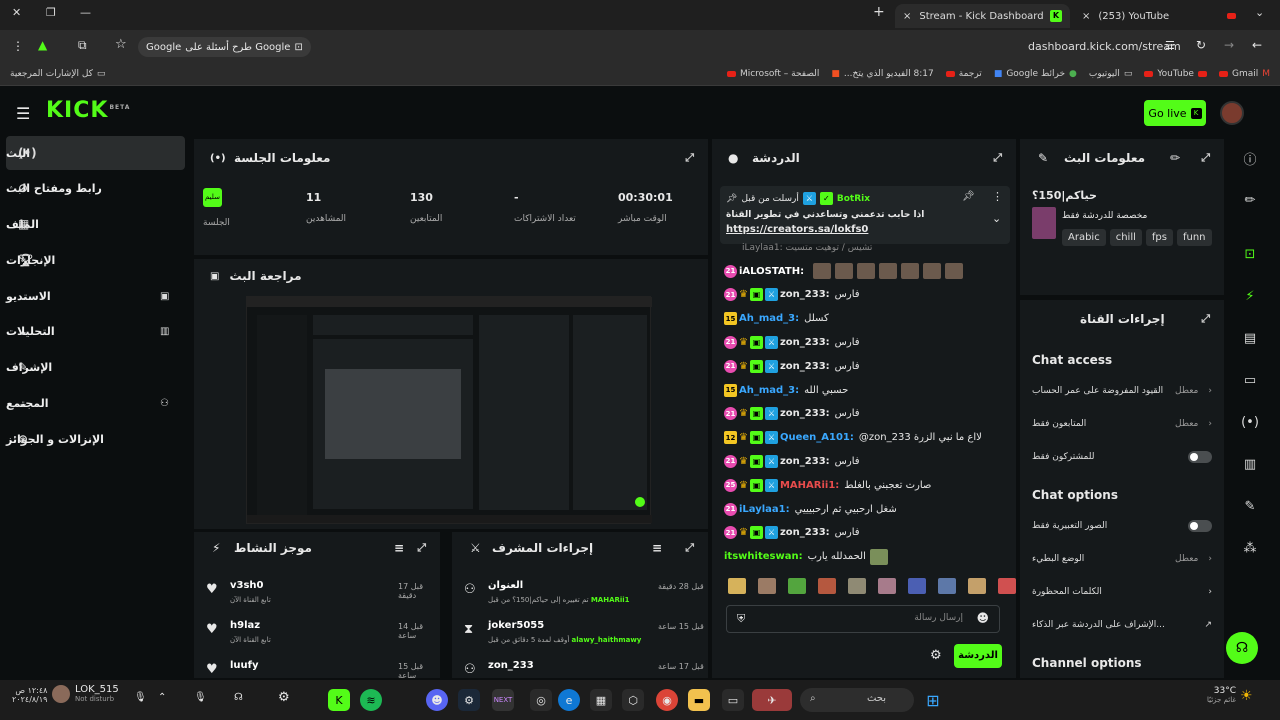 The image size is (1280, 720). What do you see at coordinates (982, 618) in the screenshot?
I see `emoji-icon: ☻` at bounding box center [982, 618].